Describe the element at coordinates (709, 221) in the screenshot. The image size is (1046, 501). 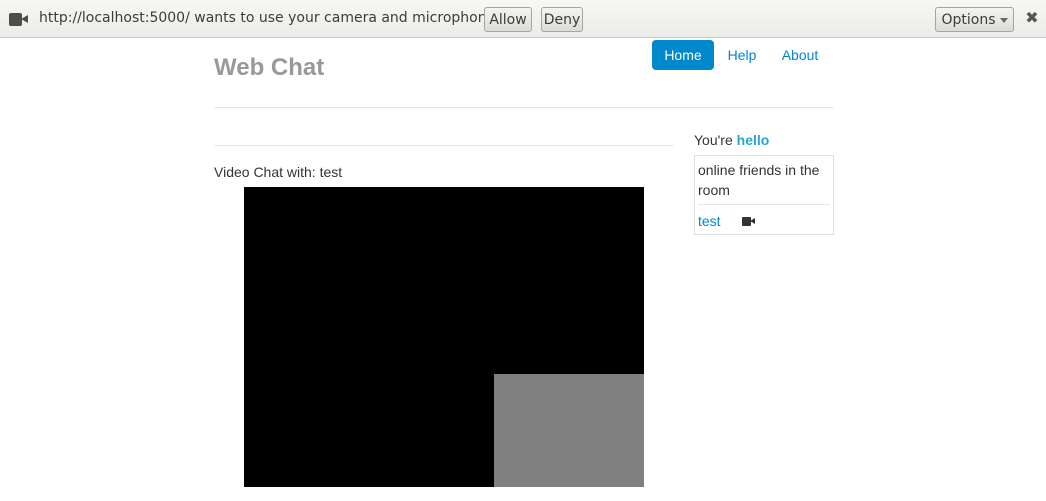
I see `friend-link: test` at that location.